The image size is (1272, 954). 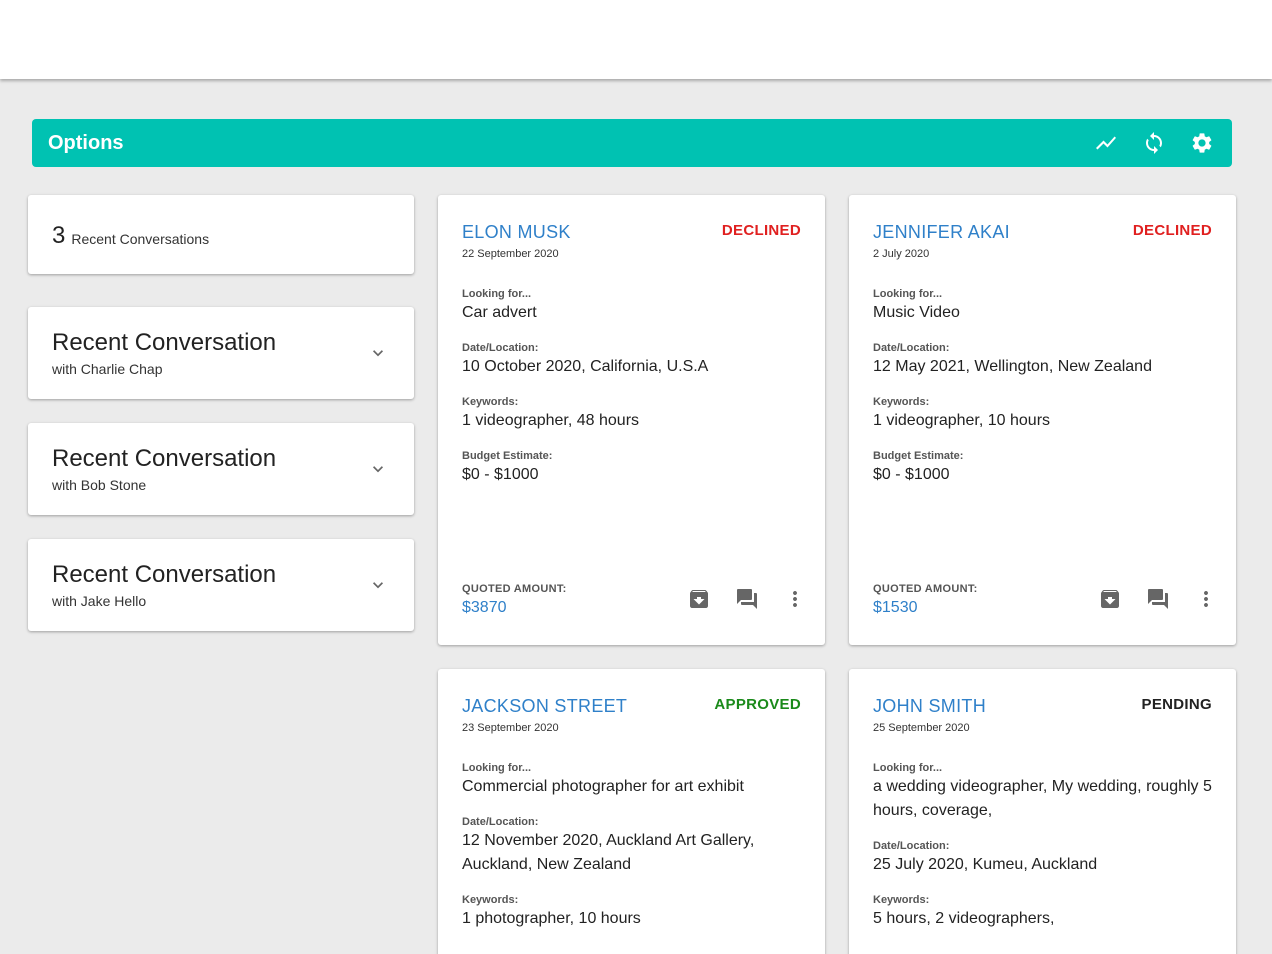 What do you see at coordinates (221, 234) in the screenshot?
I see `conversation-count-panel: 3 Recent Conversations` at bounding box center [221, 234].